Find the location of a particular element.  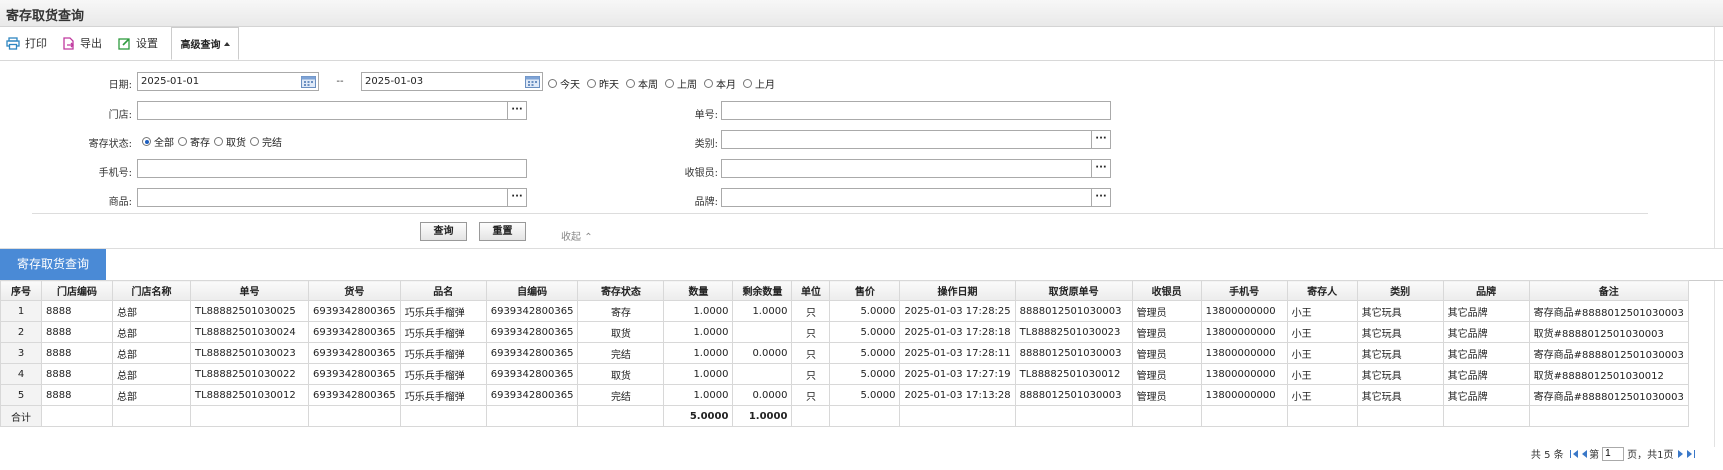

product-picker-button: ··· is located at coordinates (517, 197).